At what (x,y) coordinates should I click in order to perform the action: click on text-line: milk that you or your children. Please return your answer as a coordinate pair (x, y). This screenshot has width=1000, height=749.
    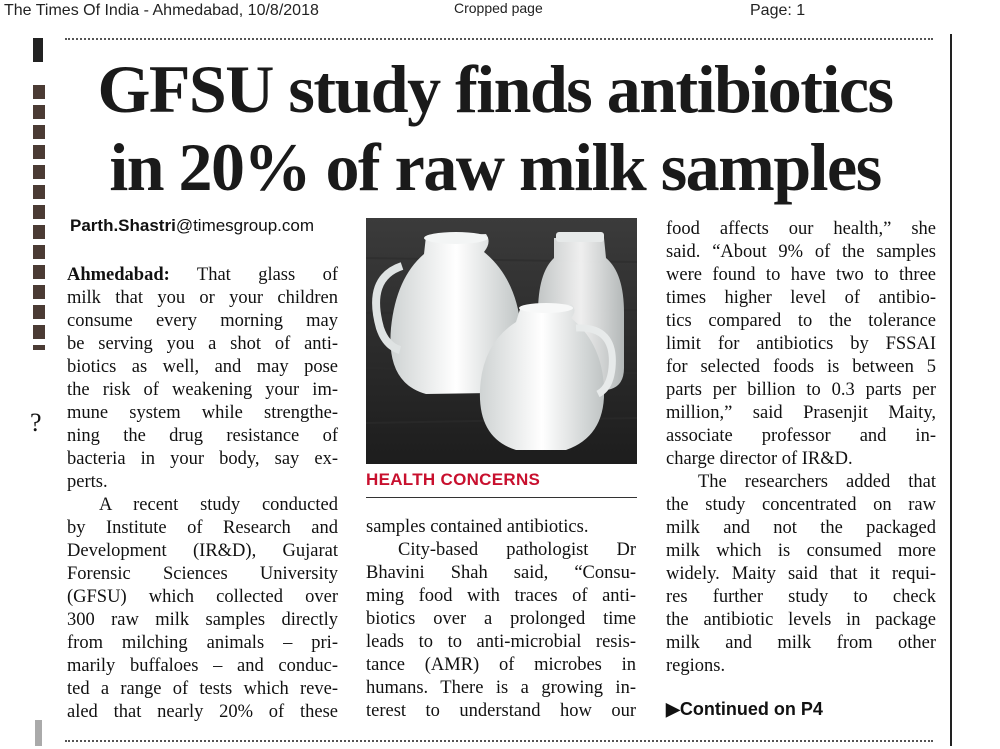
    Looking at the image, I should click on (202, 298).